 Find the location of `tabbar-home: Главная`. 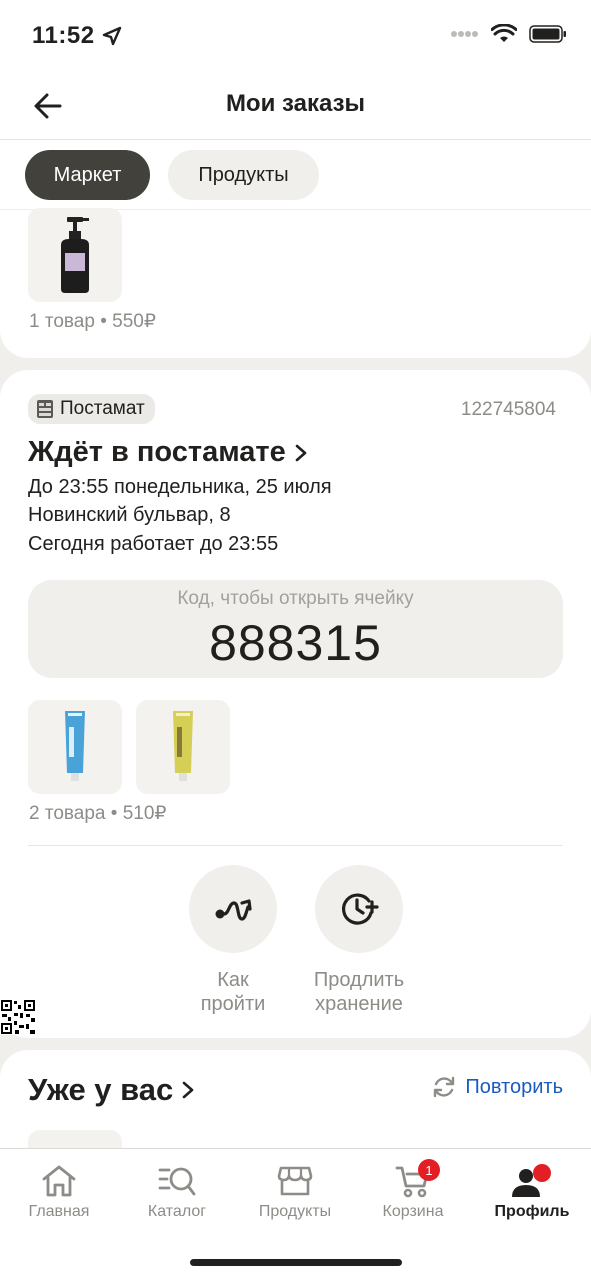

tabbar-home: Главная is located at coordinates (59, 1190).